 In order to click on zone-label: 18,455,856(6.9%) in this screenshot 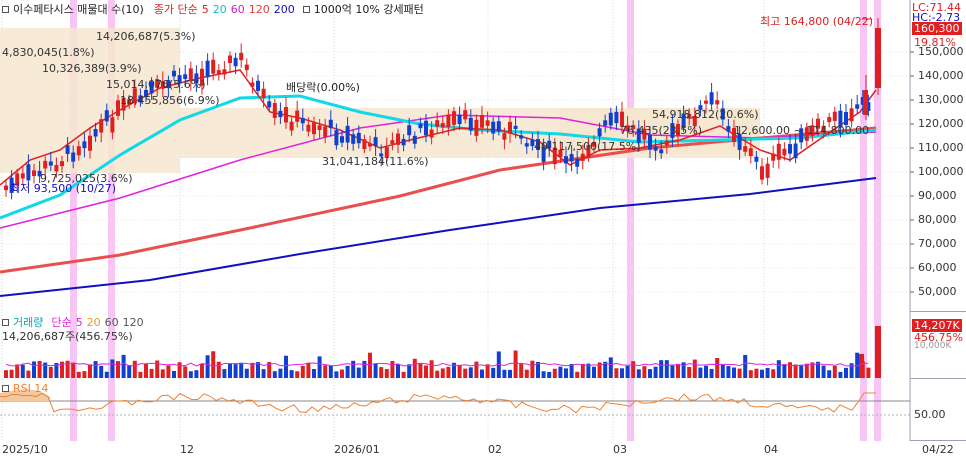, I will do `click(170, 100)`.